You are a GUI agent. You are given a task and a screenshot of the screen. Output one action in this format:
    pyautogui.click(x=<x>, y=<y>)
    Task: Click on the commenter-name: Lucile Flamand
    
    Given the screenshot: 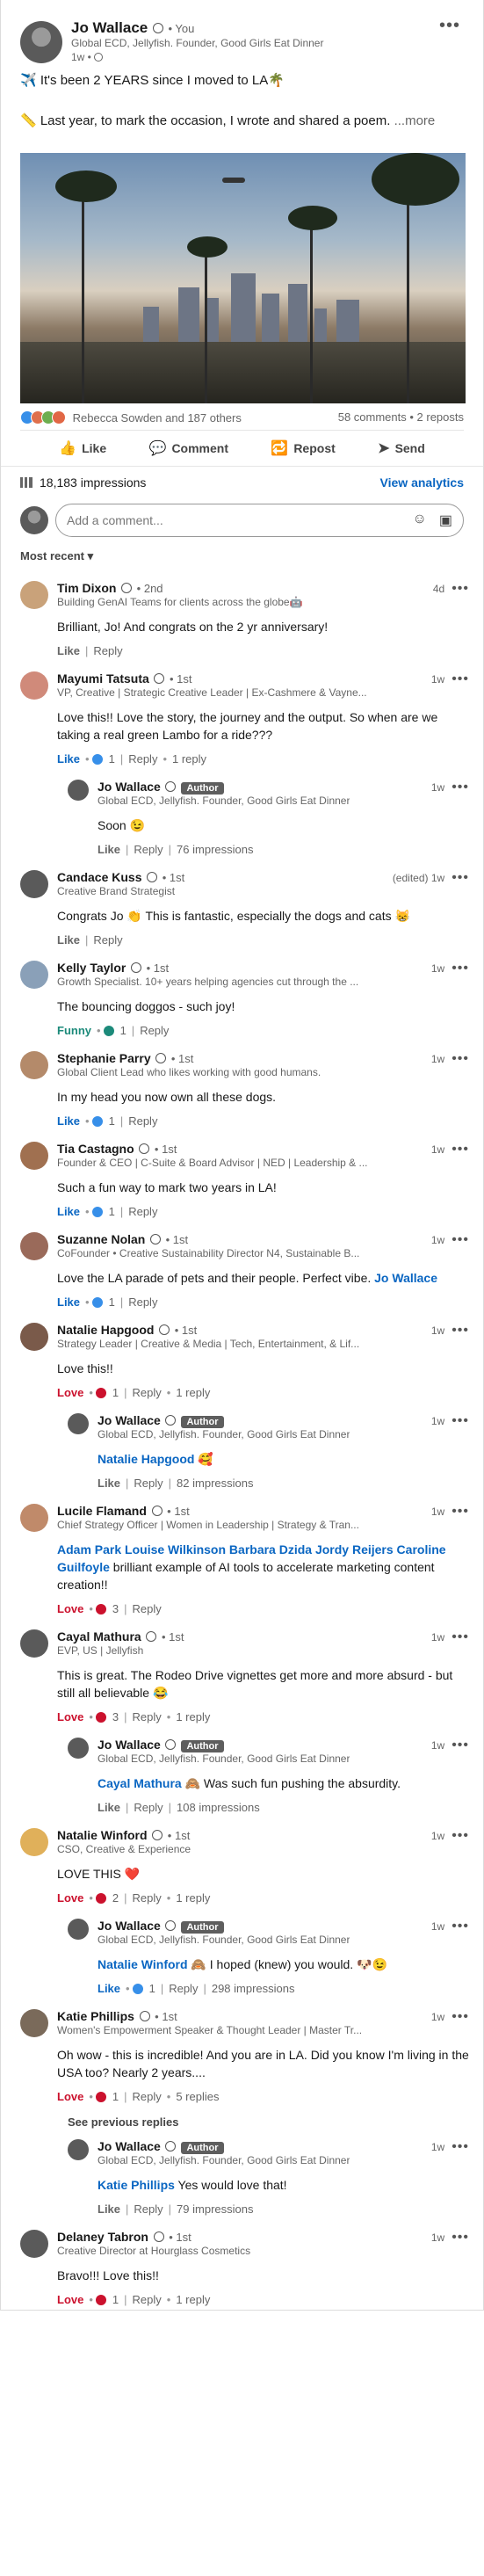 What is the action you would take?
    pyautogui.click(x=102, y=1511)
    